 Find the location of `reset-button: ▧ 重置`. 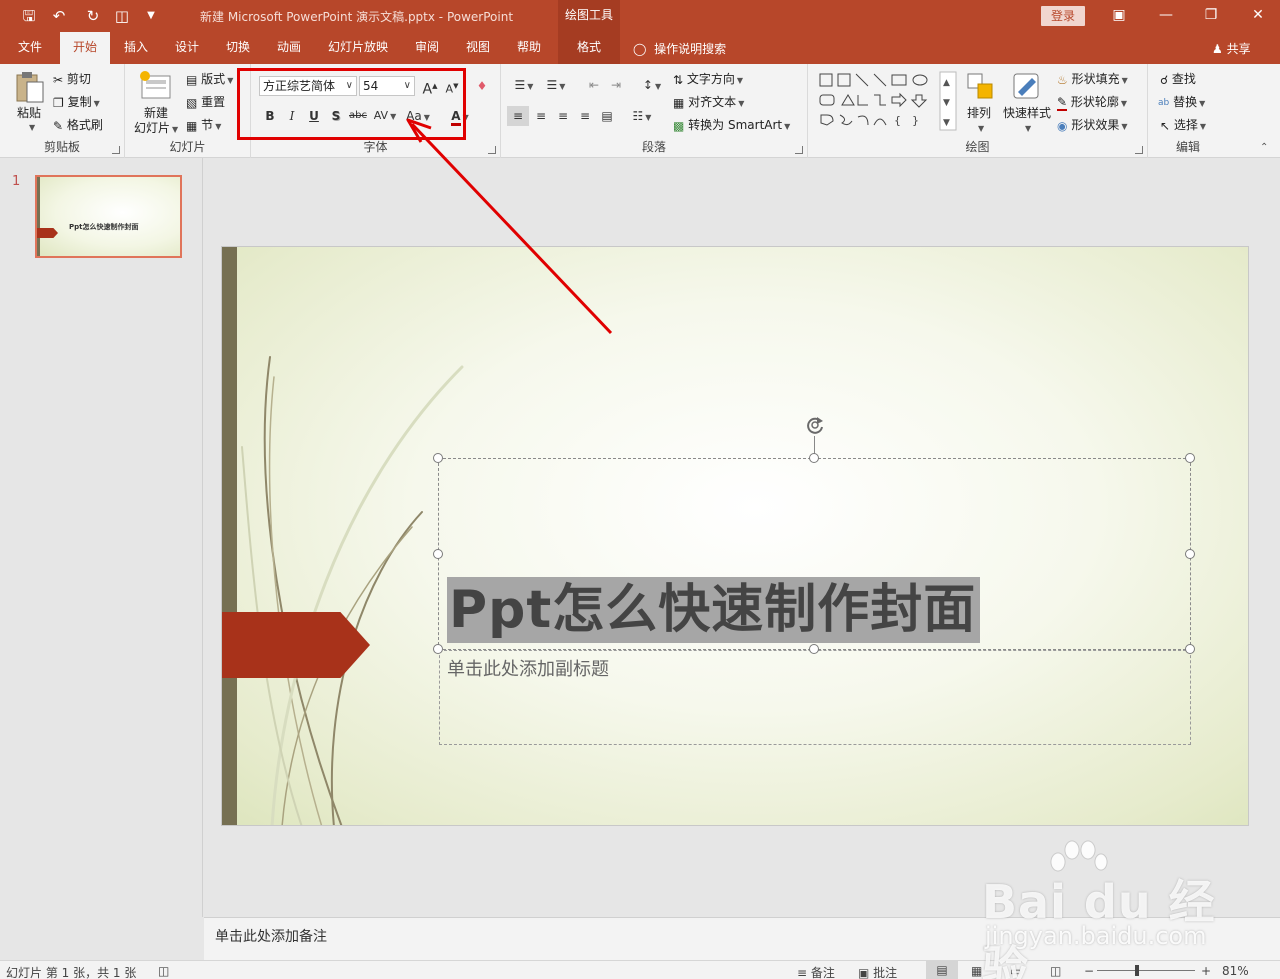

reset-button: ▧ 重置 is located at coordinates (205, 101).